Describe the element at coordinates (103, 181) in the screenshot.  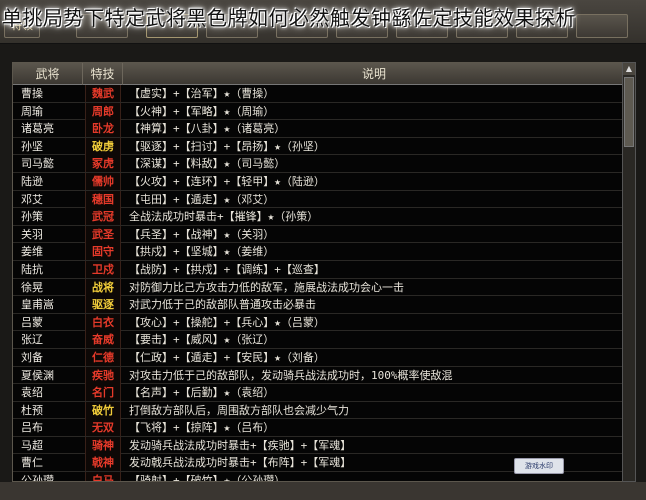
I see `special-skill: 儒帅` at that location.